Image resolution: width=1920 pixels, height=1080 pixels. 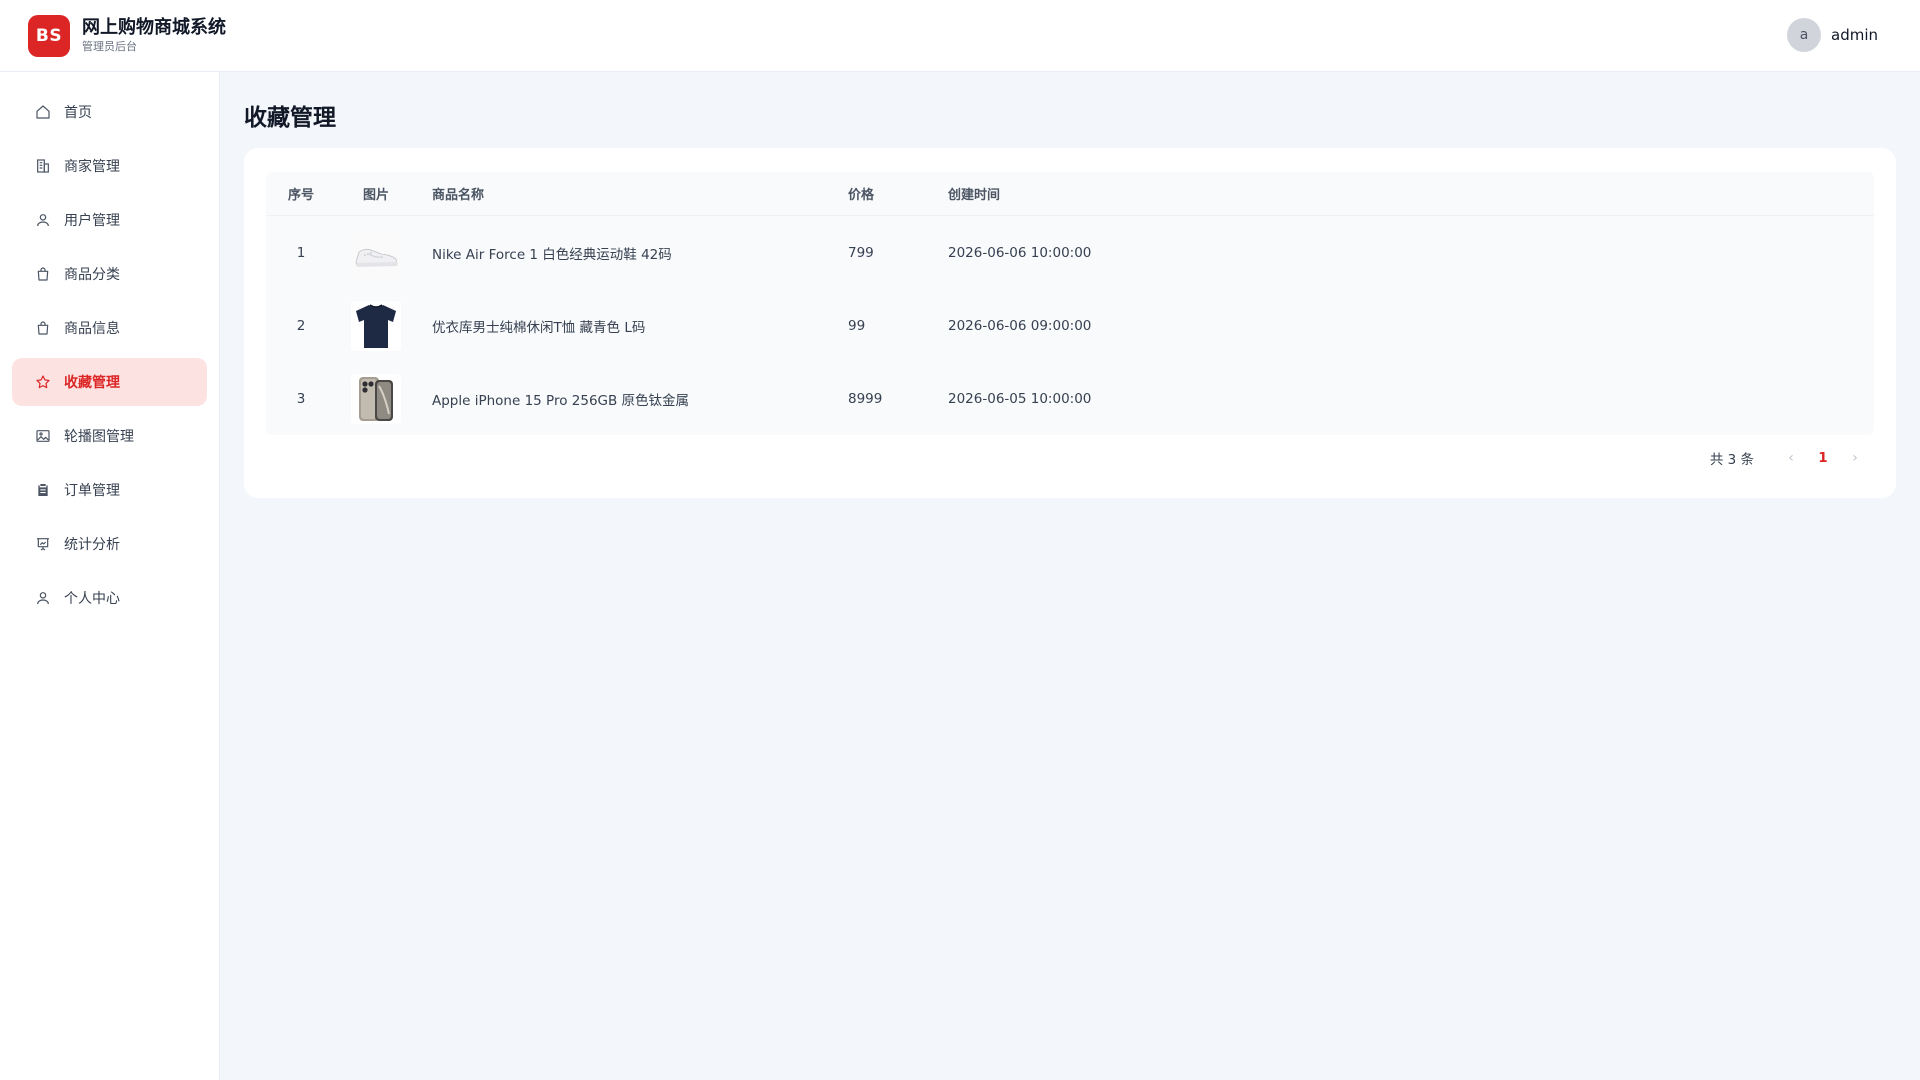 What do you see at coordinates (1804, 35) in the screenshot?
I see `avatar: a` at bounding box center [1804, 35].